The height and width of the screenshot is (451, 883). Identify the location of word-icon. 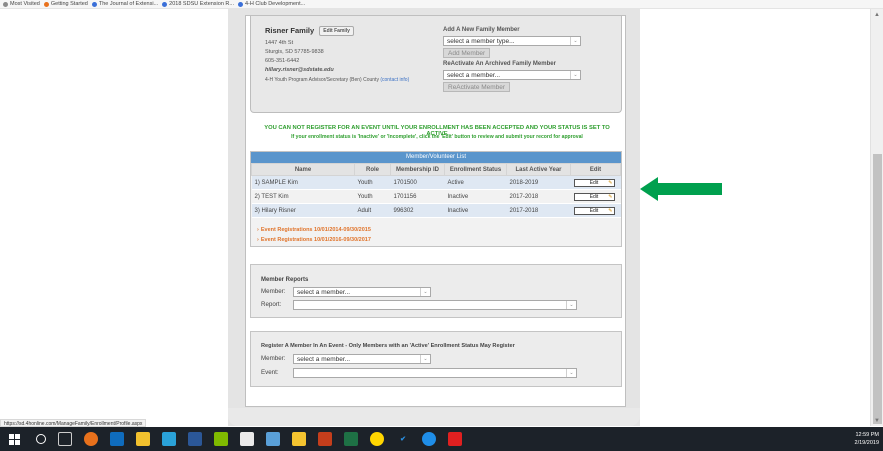
(195, 439).